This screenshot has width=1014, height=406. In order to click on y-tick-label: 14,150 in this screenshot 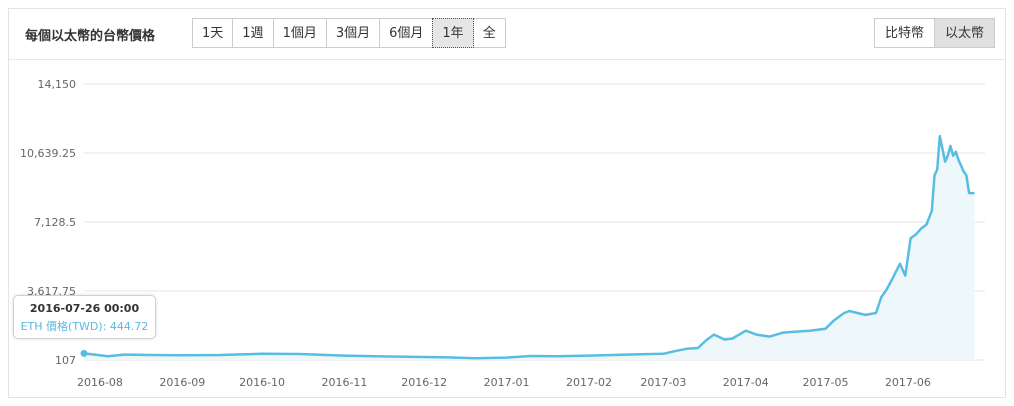, I will do `click(57, 84)`.